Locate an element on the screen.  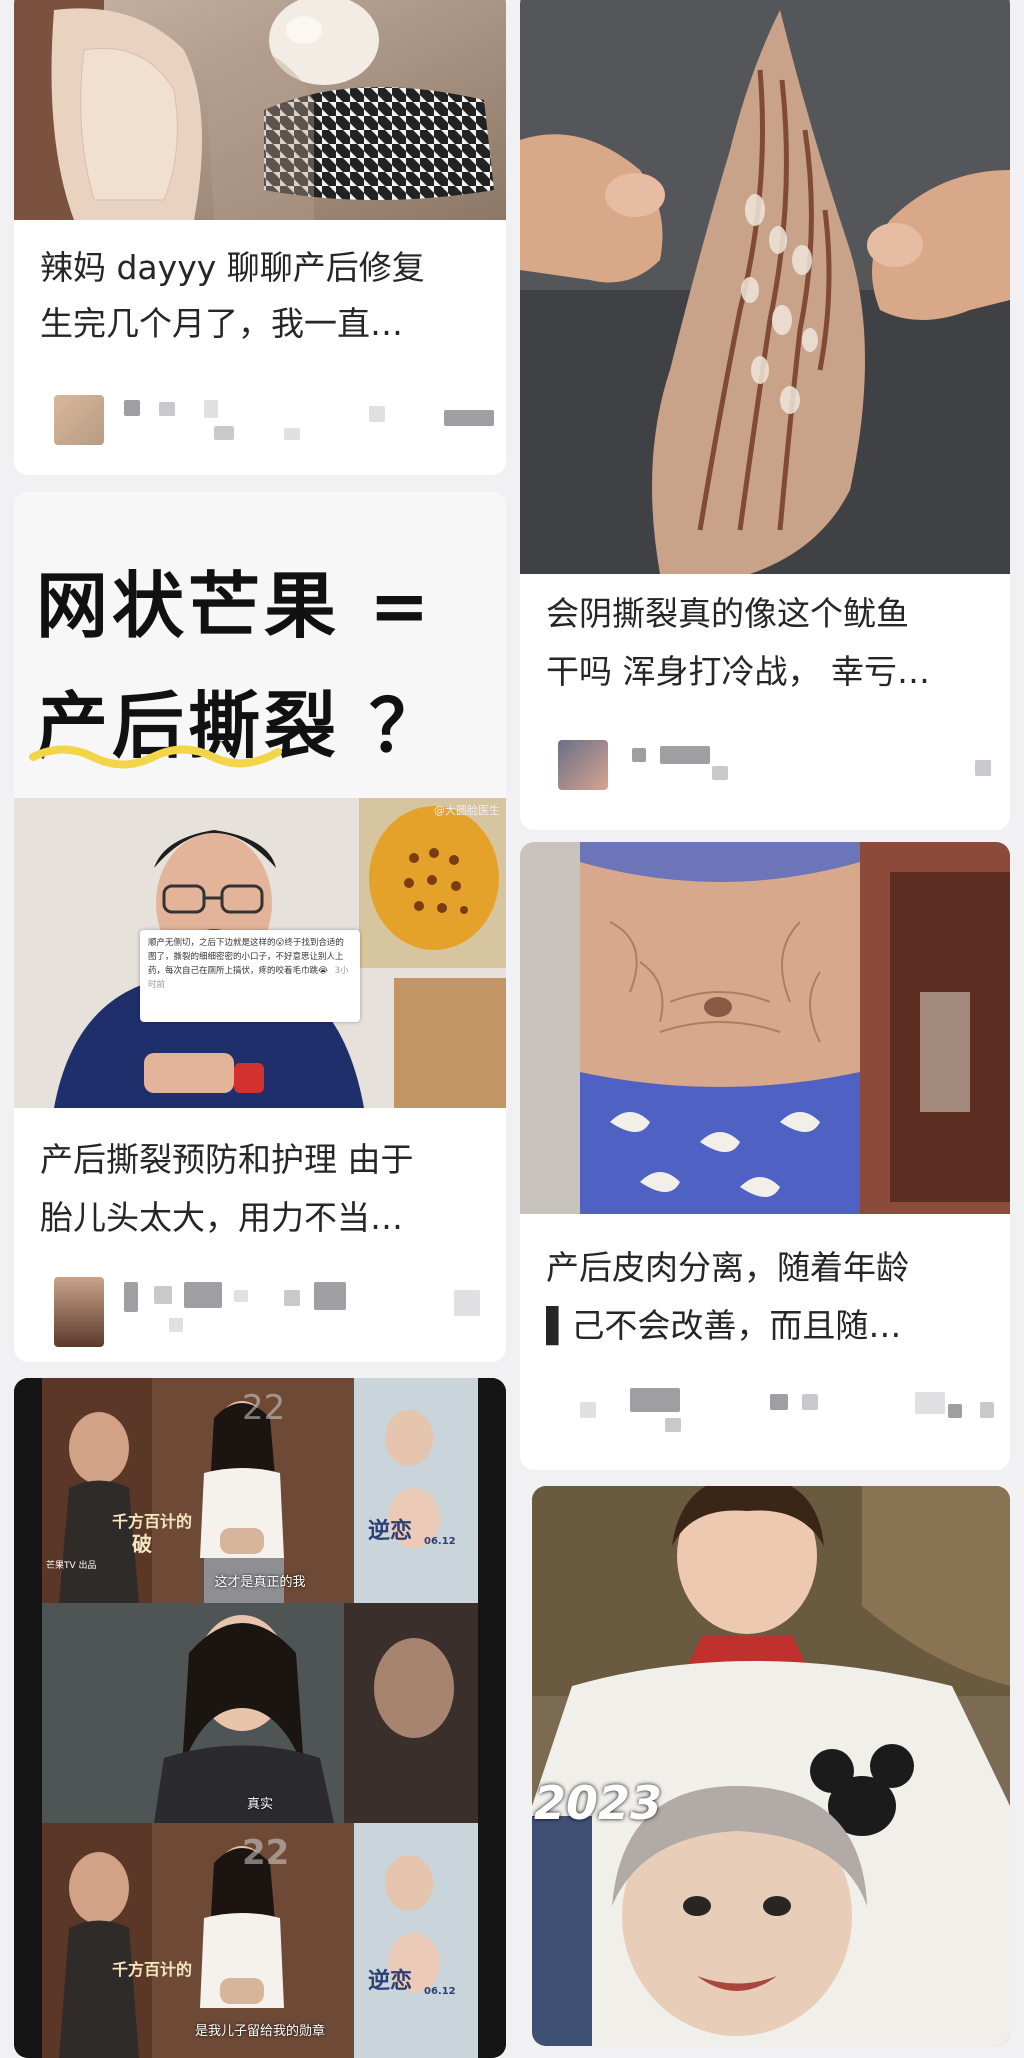
feed-card: 2023 is located at coordinates (771, 1766).